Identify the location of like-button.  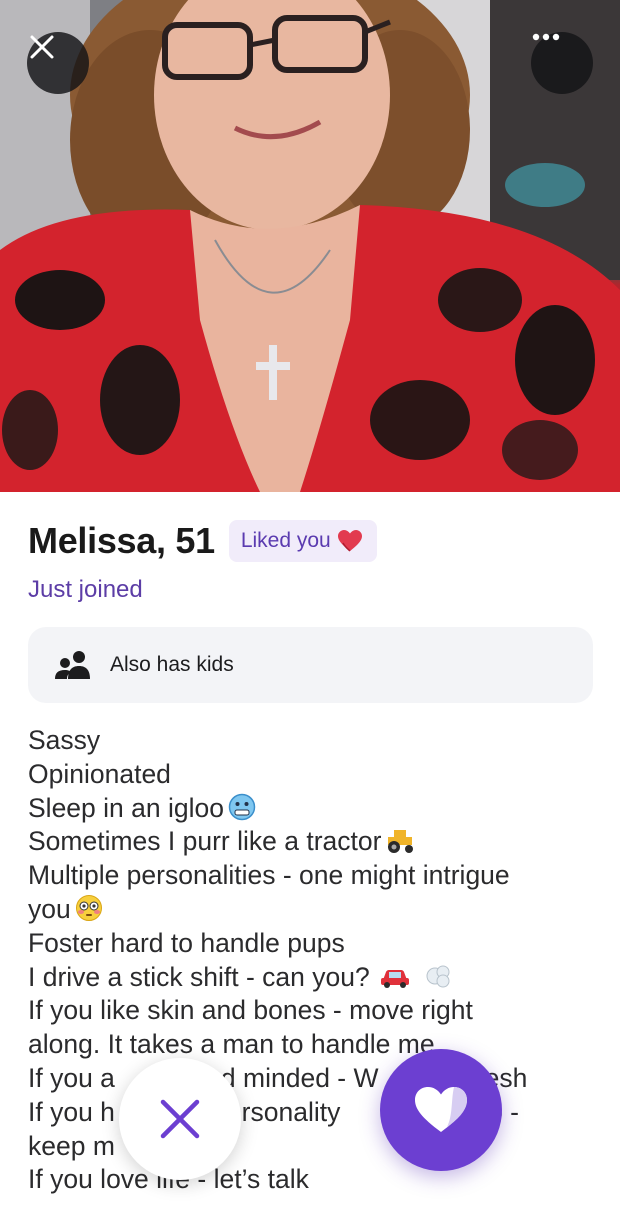
(441, 1110).